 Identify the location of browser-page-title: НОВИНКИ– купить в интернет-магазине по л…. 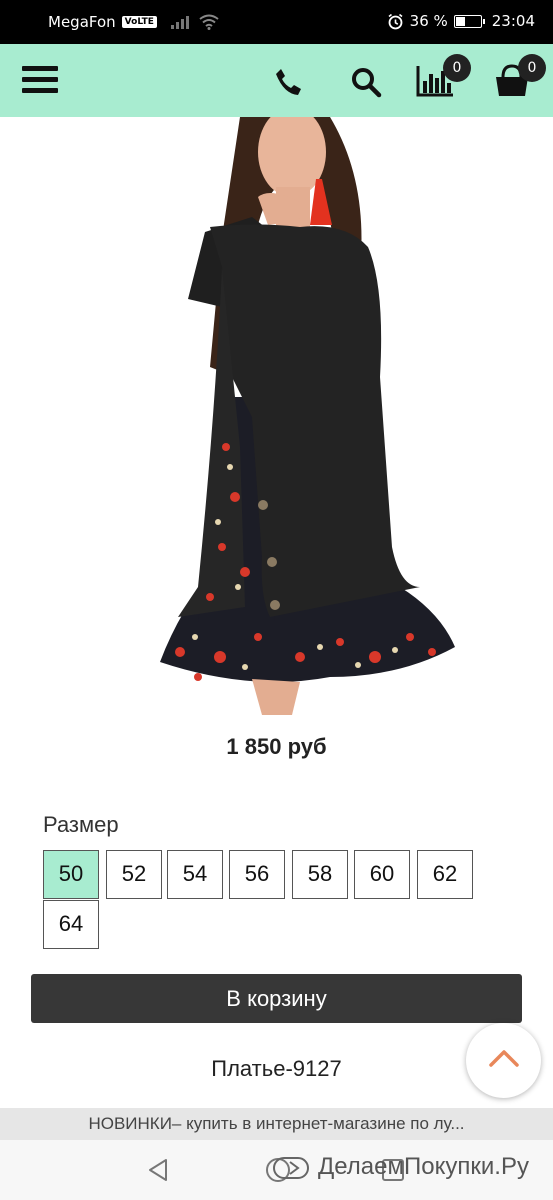
(276, 1124).